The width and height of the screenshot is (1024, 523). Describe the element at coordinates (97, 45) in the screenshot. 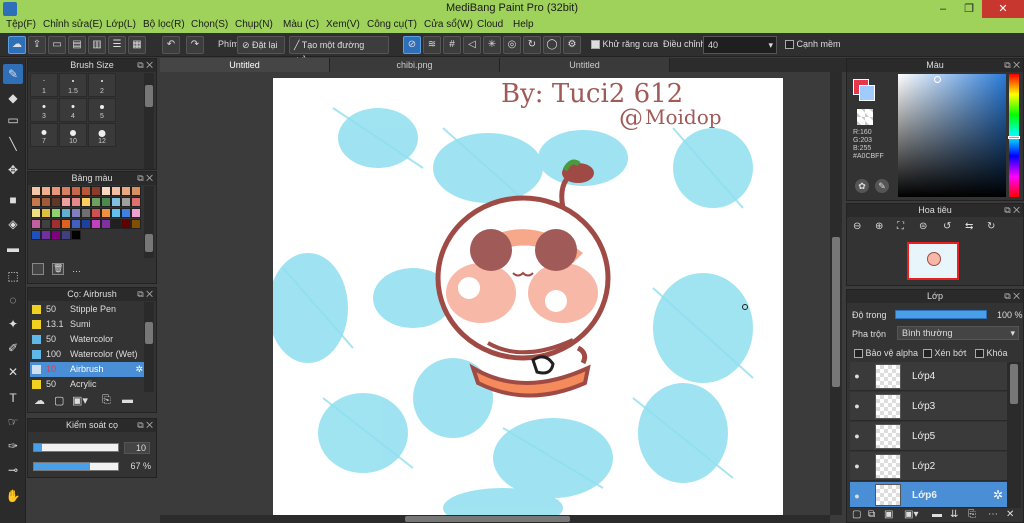

I see `page-icon: ▥` at that location.